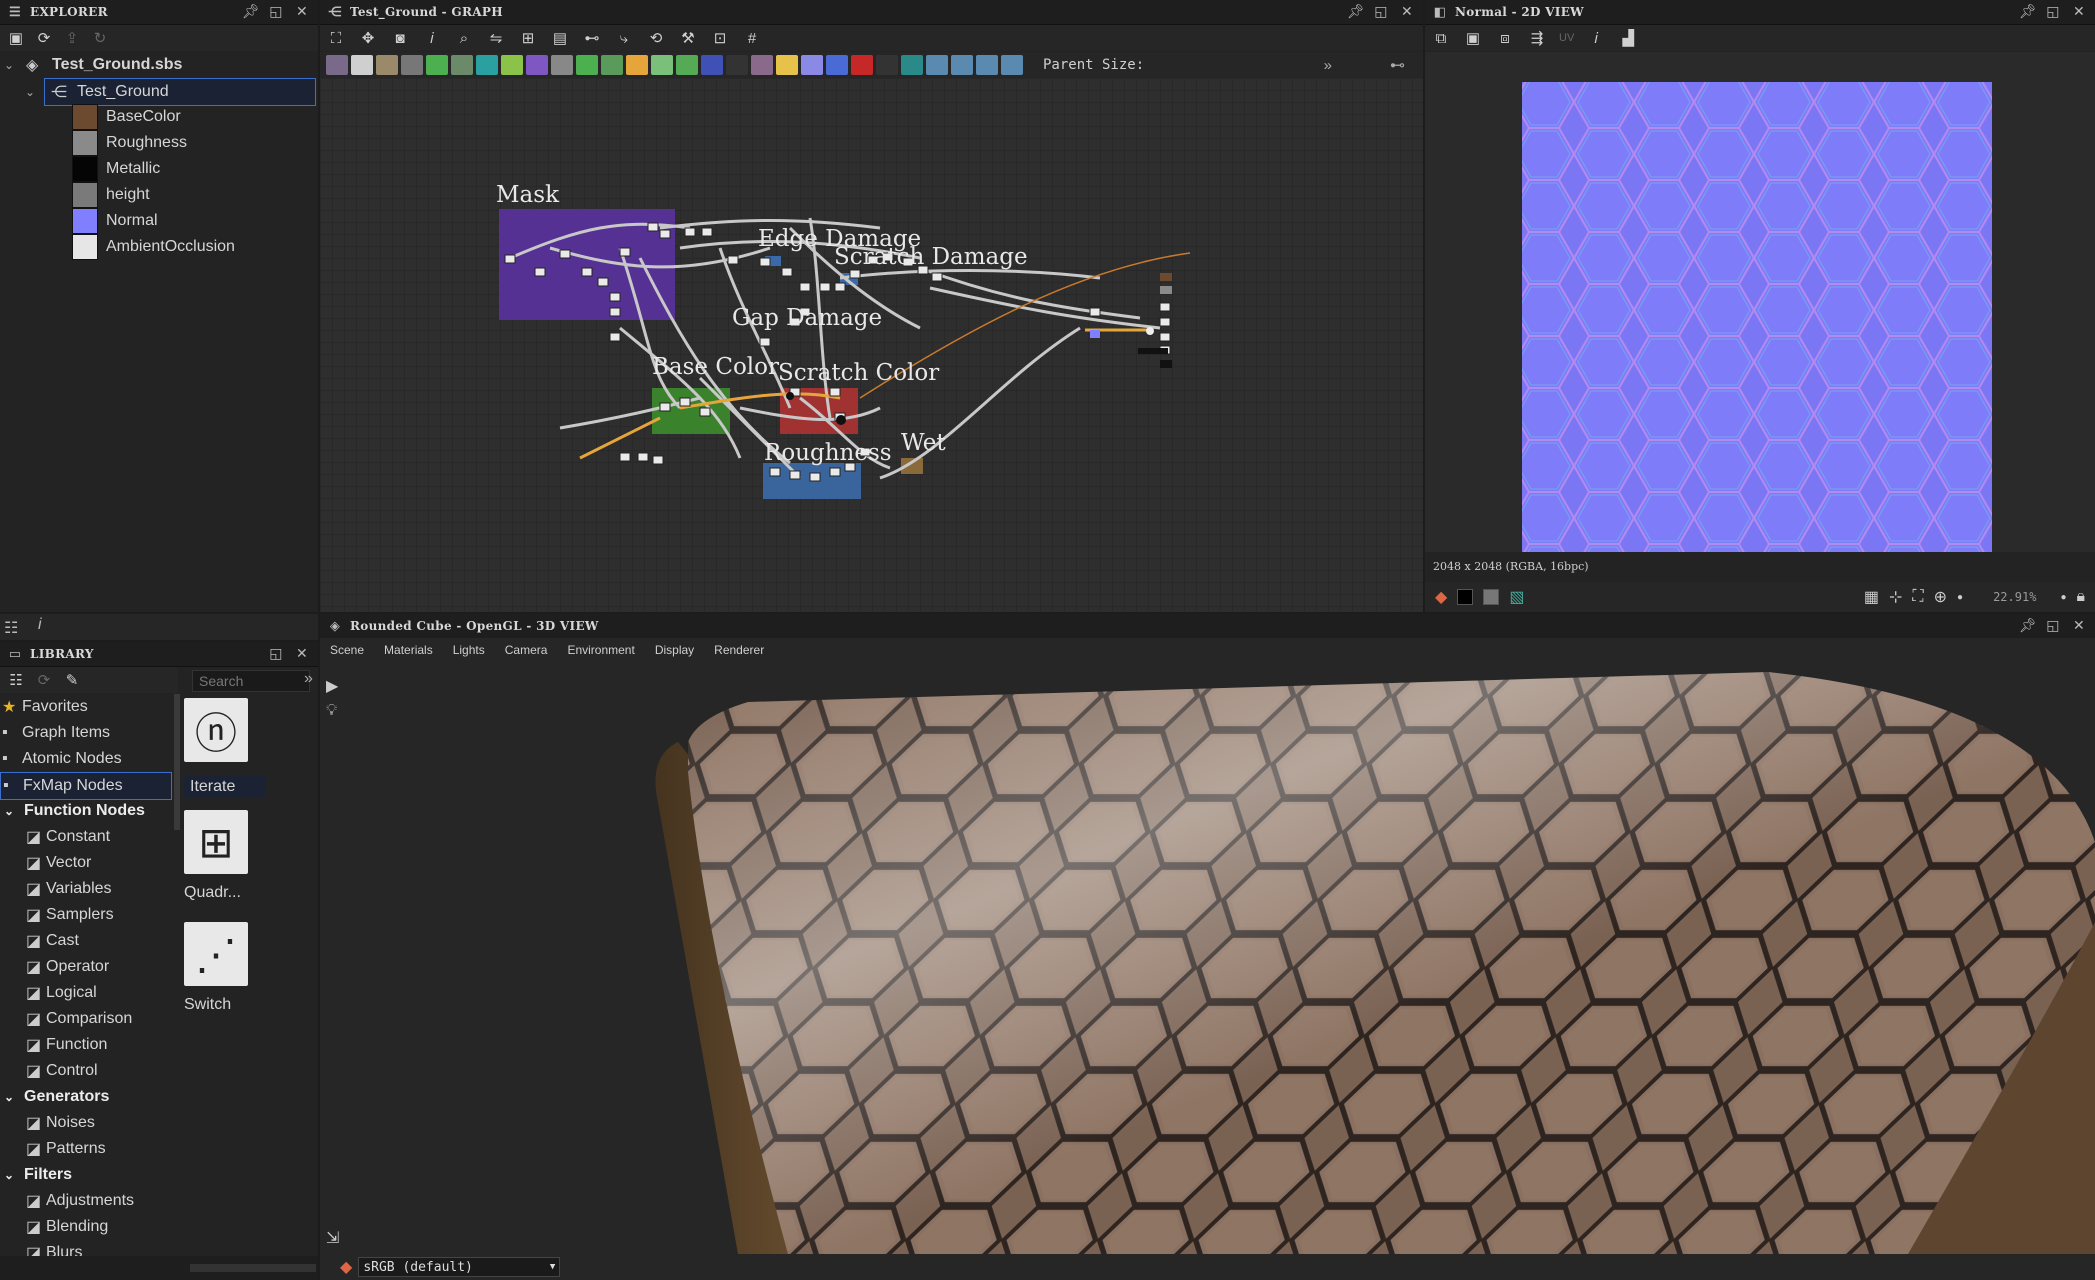 The width and height of the screenshot is (2095, 1280). I want to click on histogram-icon: ▟, so click(1628, 38).